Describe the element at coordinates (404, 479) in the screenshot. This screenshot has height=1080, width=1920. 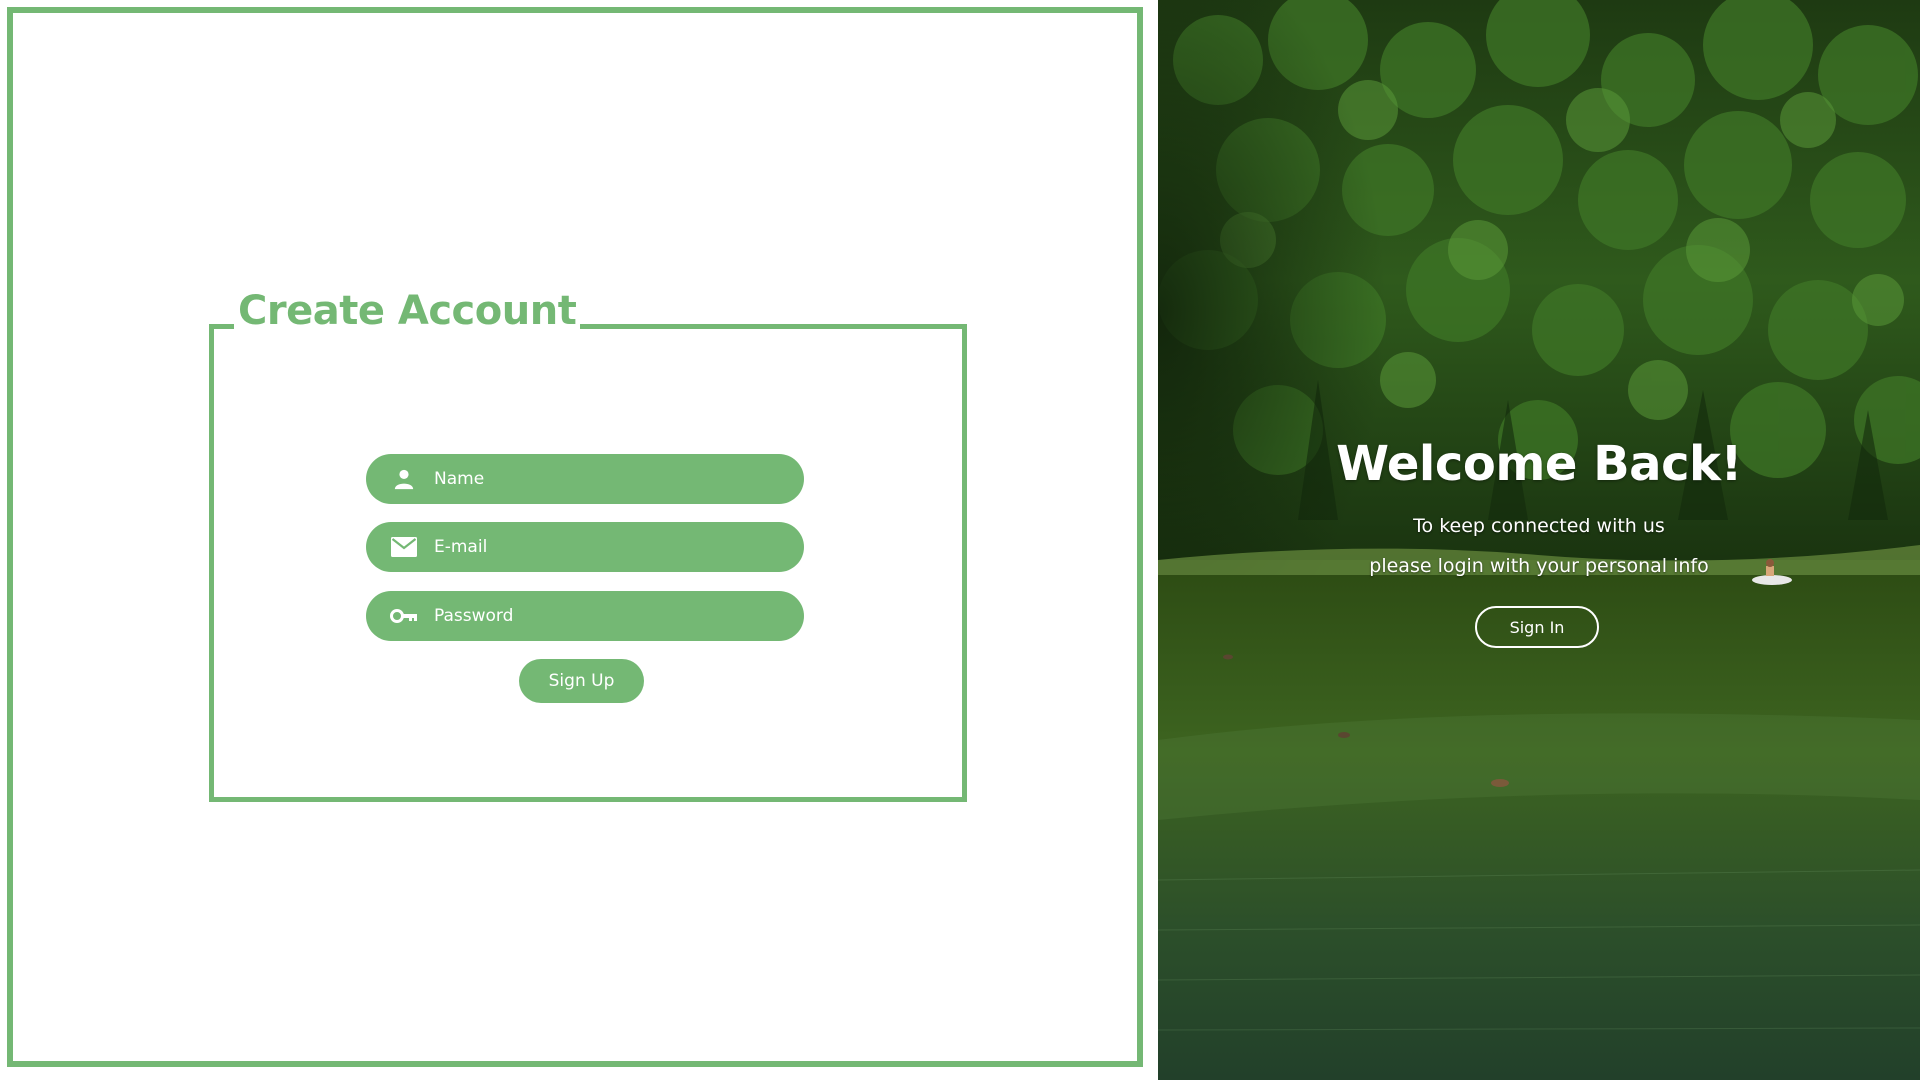
I see `user-icon` at that location.